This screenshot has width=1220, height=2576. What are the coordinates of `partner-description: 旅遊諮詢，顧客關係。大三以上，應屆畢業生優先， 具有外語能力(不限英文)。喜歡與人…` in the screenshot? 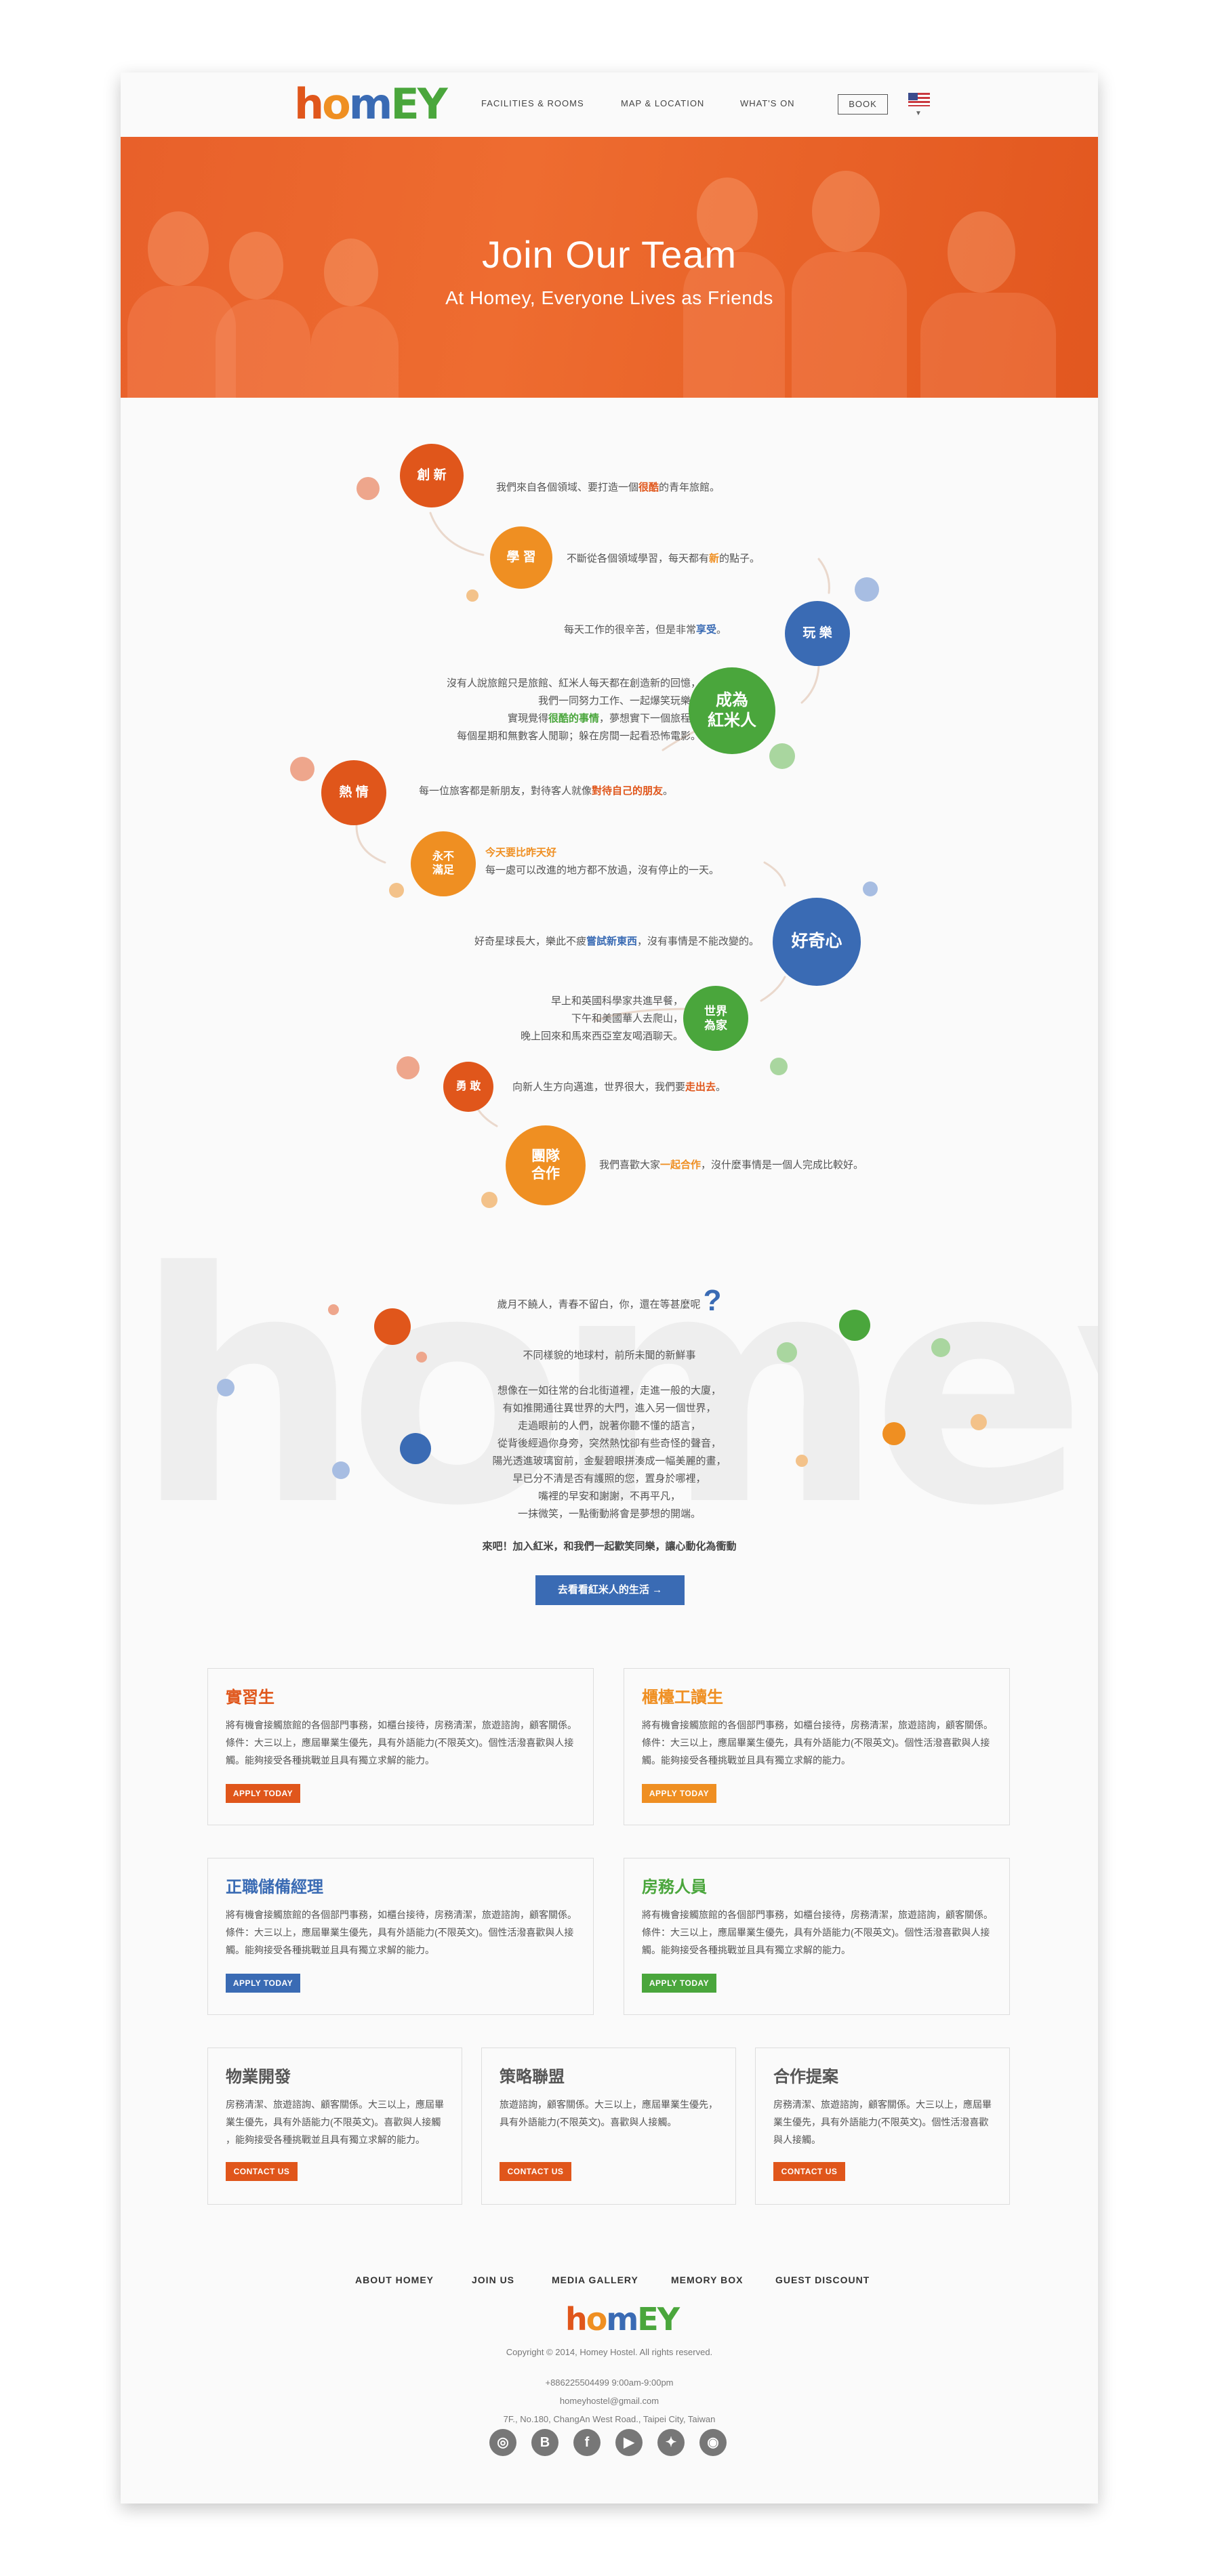 It's located at (609, 2113).